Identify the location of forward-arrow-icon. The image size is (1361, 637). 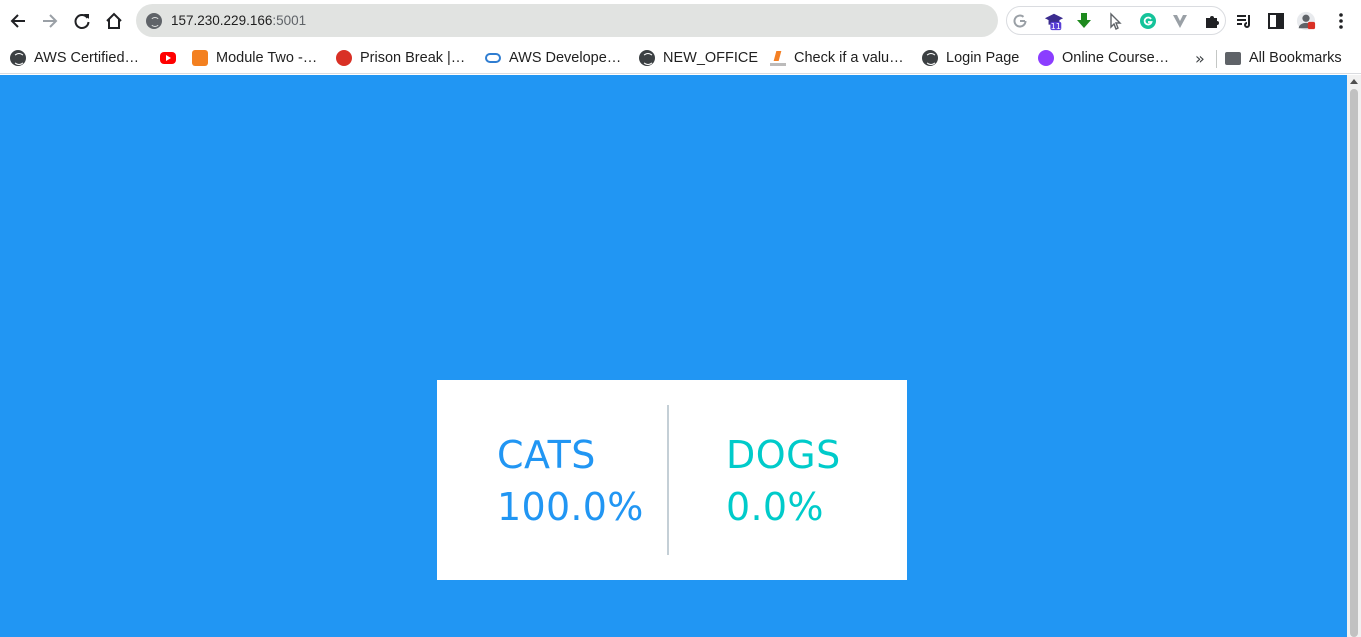
(50, 21).